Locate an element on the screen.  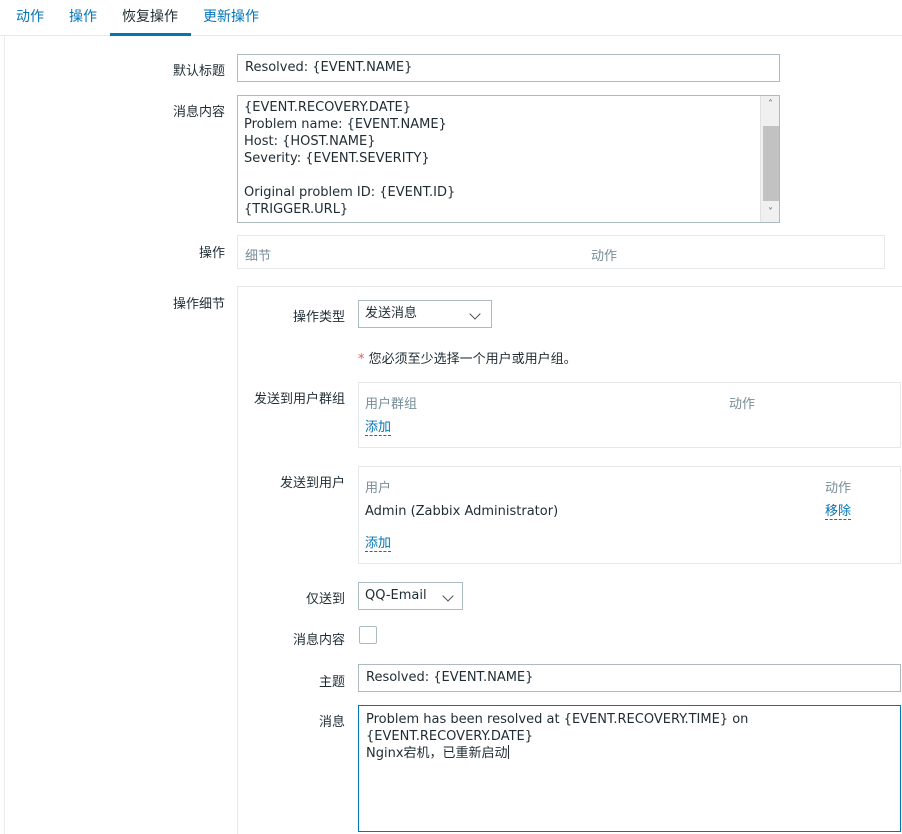
tab-update-operations: 更新操作 is located at coordinates (231, 18).